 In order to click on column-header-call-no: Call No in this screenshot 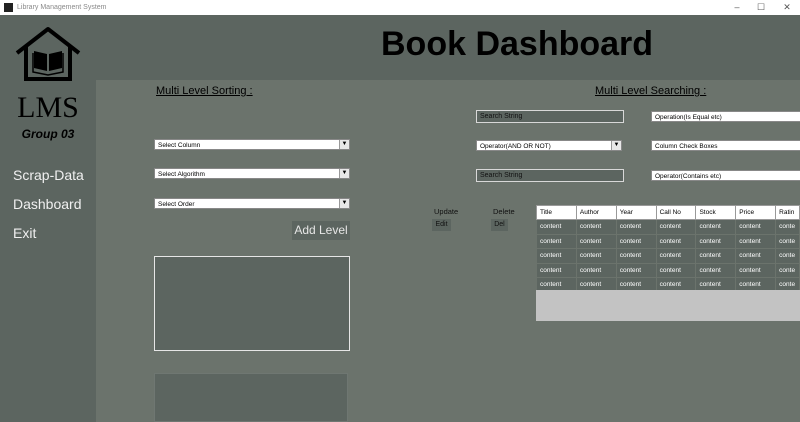, I will do `click(676, 212)`.